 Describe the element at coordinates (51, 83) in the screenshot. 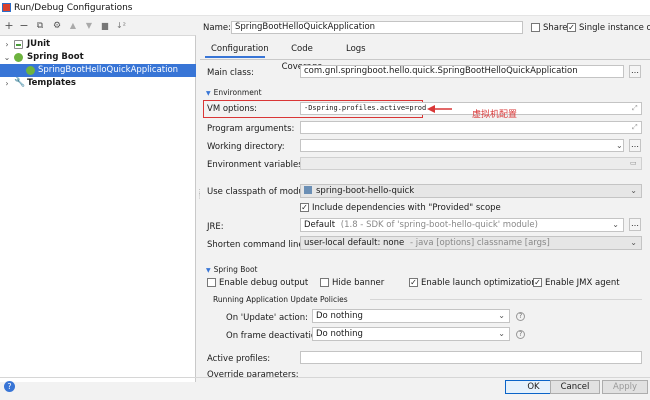

I see `tree-item-label: Templates` at that location.